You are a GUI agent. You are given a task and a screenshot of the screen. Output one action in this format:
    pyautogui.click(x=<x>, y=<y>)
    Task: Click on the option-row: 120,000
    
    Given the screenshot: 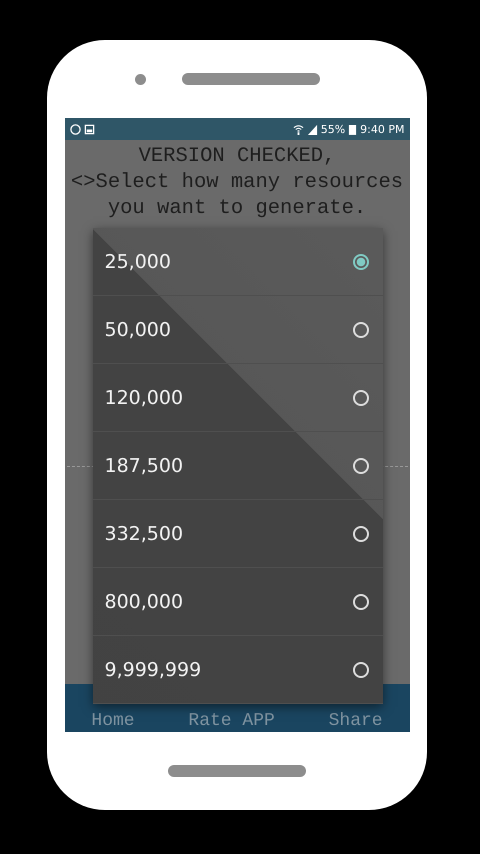 What is the action you would take?
    pyautogui.click(x=237, y=398)
    